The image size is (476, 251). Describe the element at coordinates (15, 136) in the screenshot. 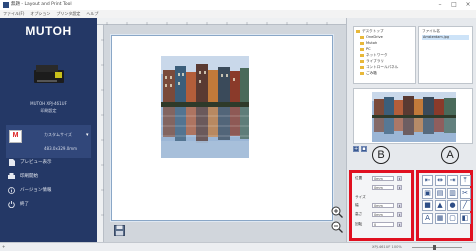

I see `media-icon: M` at that location.